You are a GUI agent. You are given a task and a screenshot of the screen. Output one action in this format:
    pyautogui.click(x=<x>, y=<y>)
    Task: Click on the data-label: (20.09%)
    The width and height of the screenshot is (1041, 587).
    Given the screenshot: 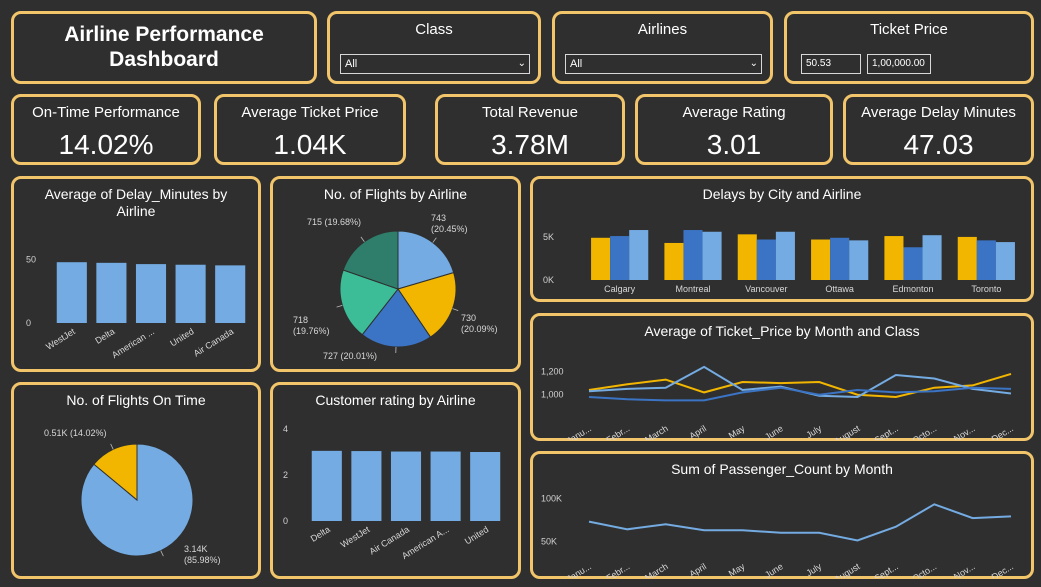 What is the action you would take?
    pyautogui.click(x=479, y=329)
    